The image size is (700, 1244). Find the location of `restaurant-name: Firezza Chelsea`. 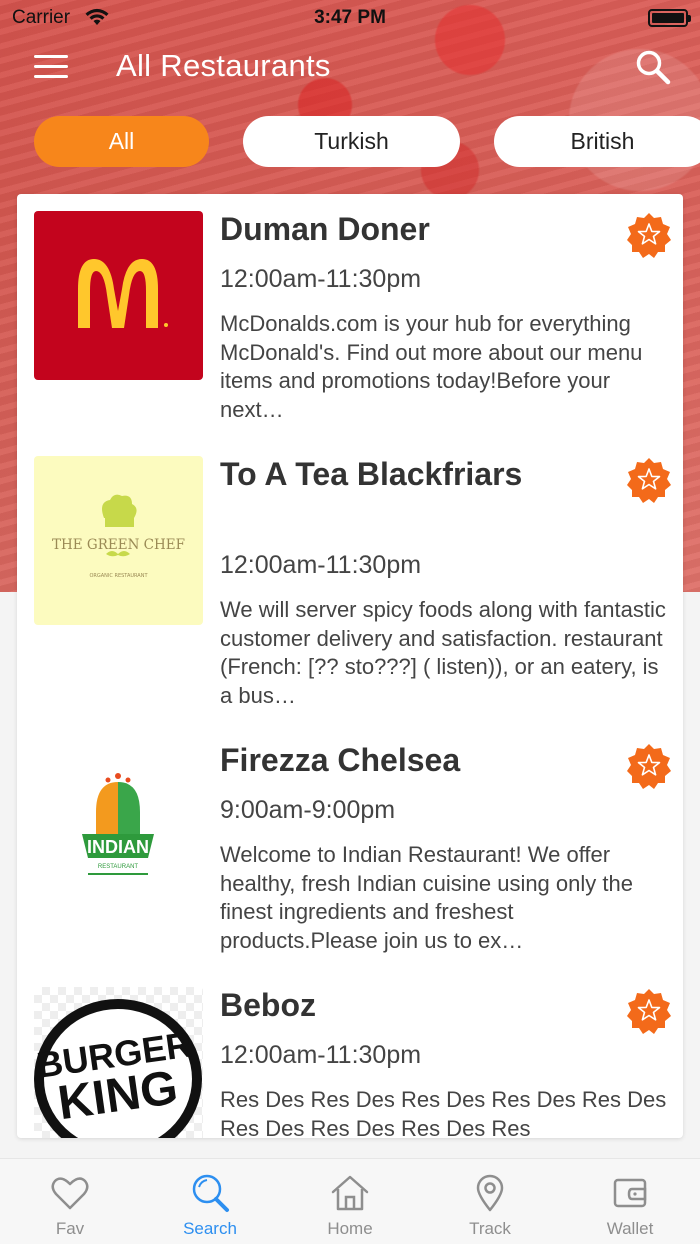

restaurant-name: Firezza Chelsea is located at coordinates (340, 760).